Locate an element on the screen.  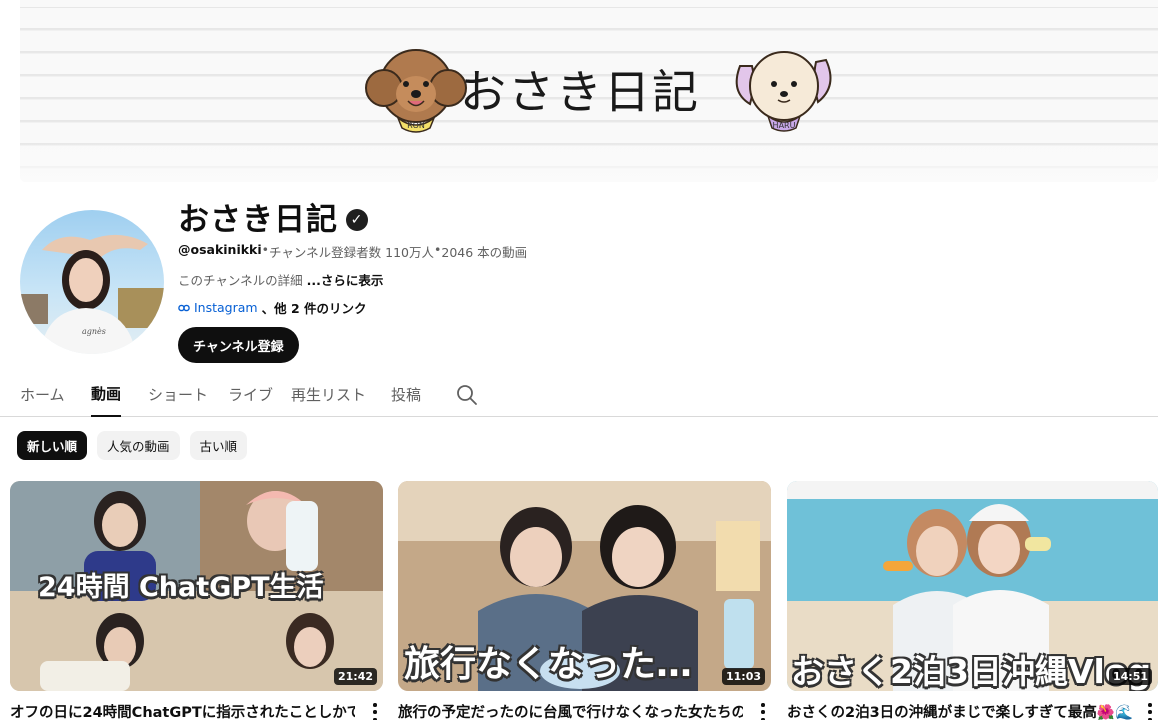
chip-oldest: 古い順 is located at coordinates (218, 445).